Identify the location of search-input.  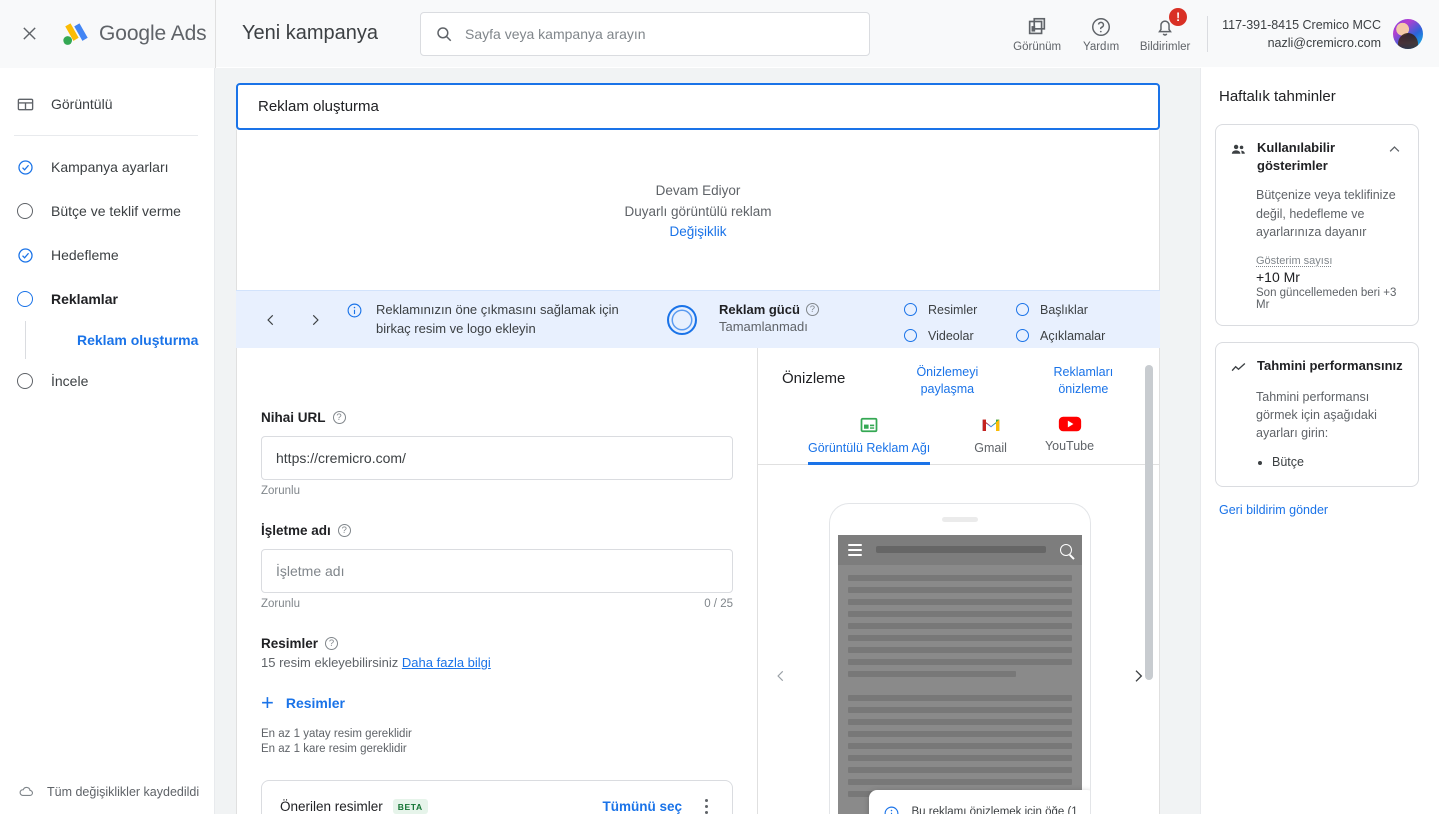
(660, 33).